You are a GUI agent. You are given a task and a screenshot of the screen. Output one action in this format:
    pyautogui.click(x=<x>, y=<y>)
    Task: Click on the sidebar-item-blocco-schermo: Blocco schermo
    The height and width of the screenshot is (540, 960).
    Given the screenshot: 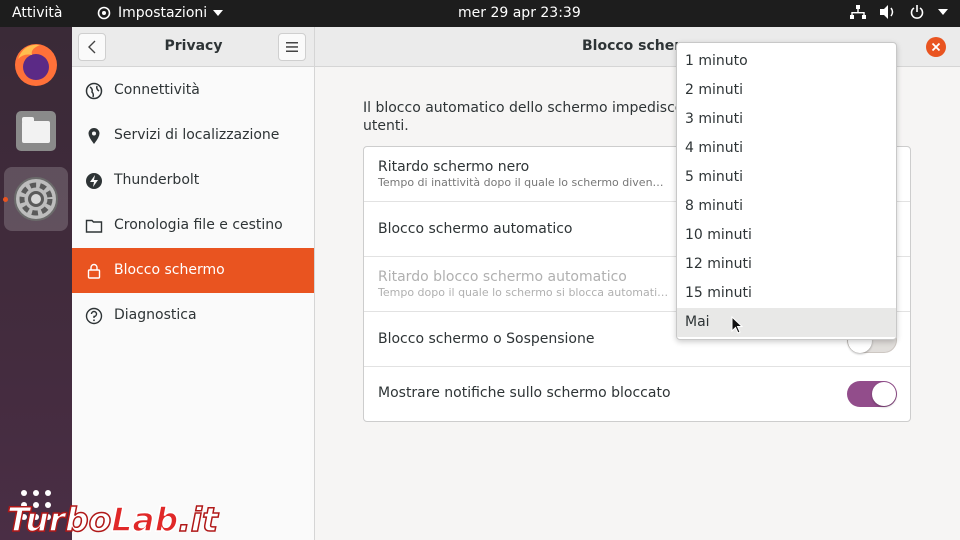 What is the action you would take?
    pyautogui.click(x=193, y=270)
    